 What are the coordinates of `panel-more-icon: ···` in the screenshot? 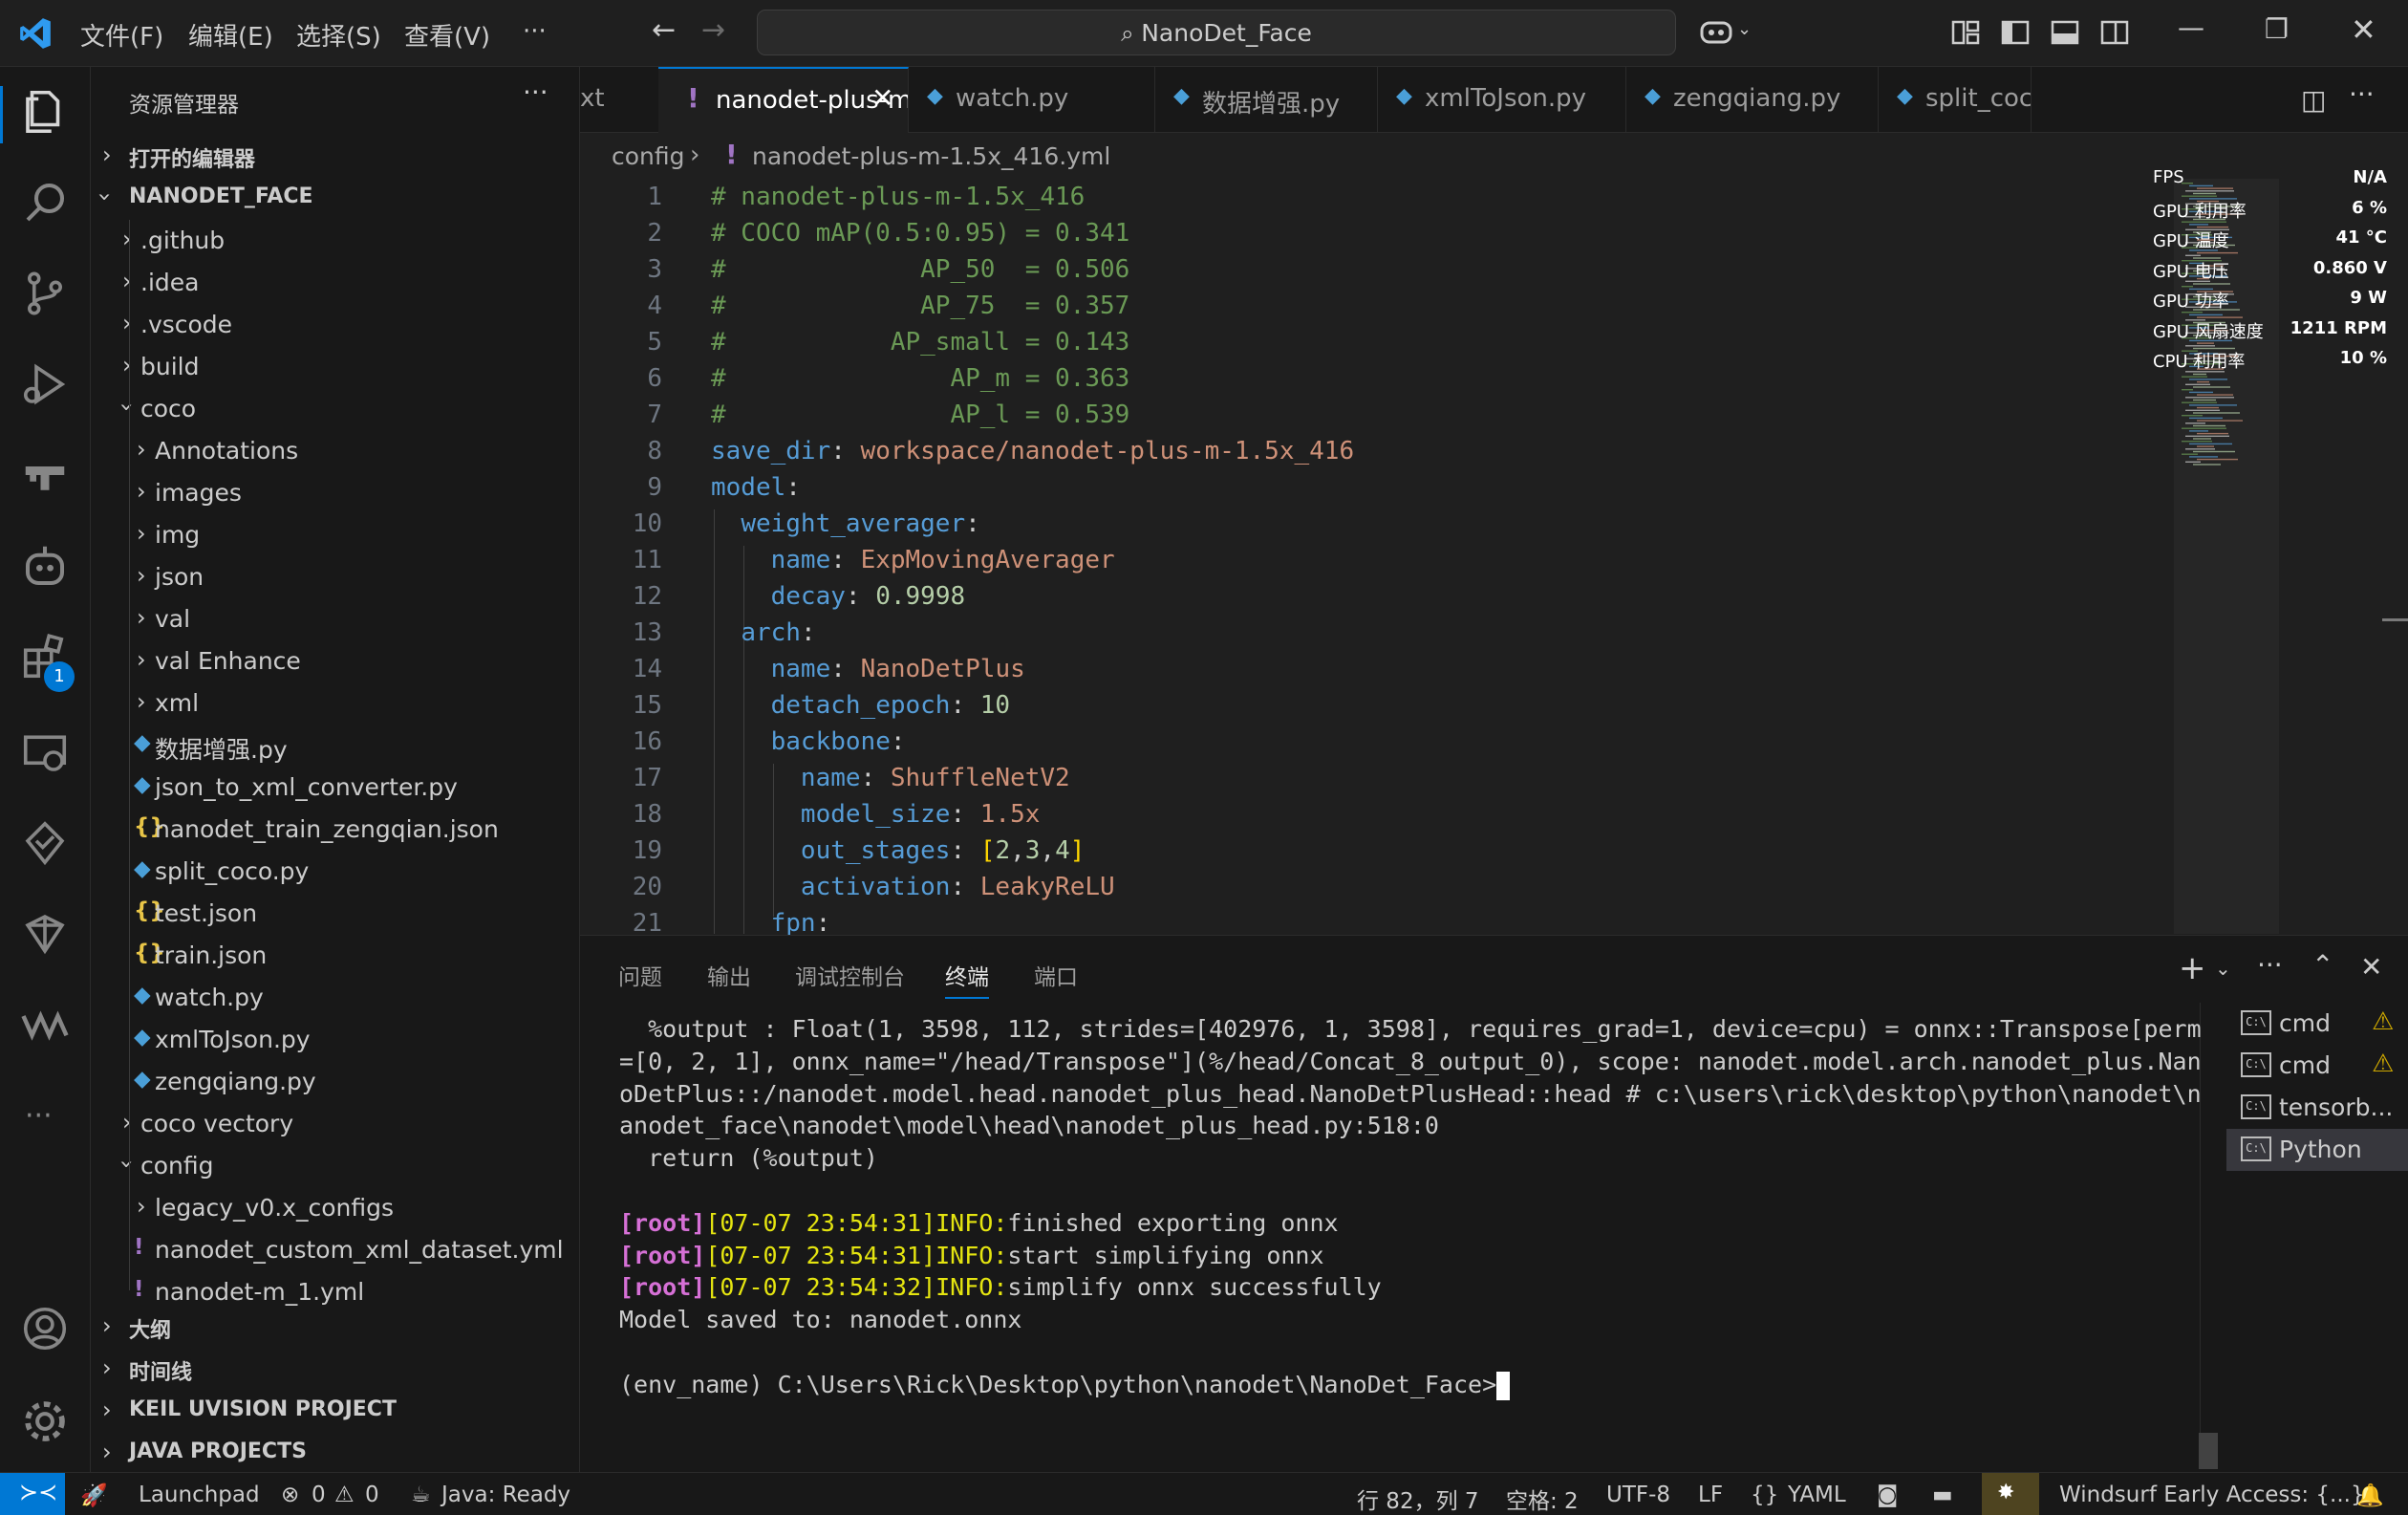 It's located at (2270, 965).